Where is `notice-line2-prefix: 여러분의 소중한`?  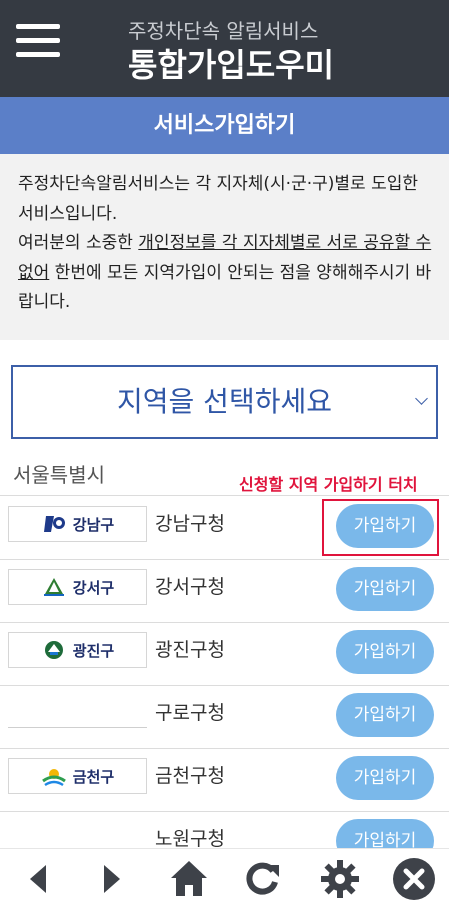
notice-line2-prefix: 여러분의 소중한 is located at coordinates (78, 243).